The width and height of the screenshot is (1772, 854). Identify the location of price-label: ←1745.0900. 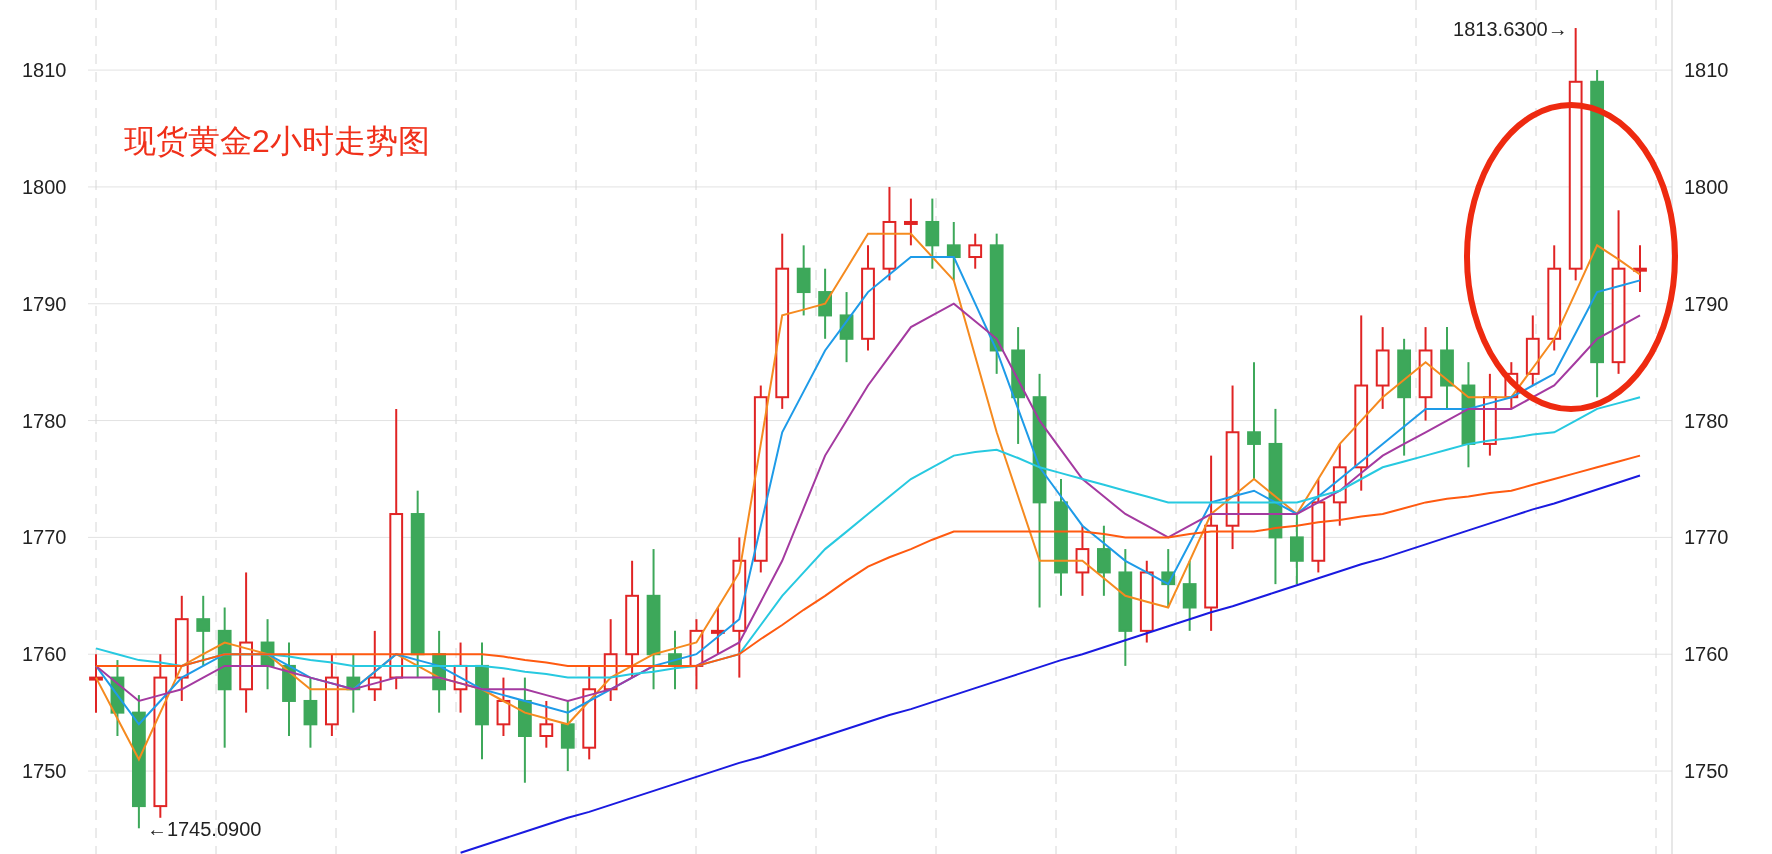
(204, 829).